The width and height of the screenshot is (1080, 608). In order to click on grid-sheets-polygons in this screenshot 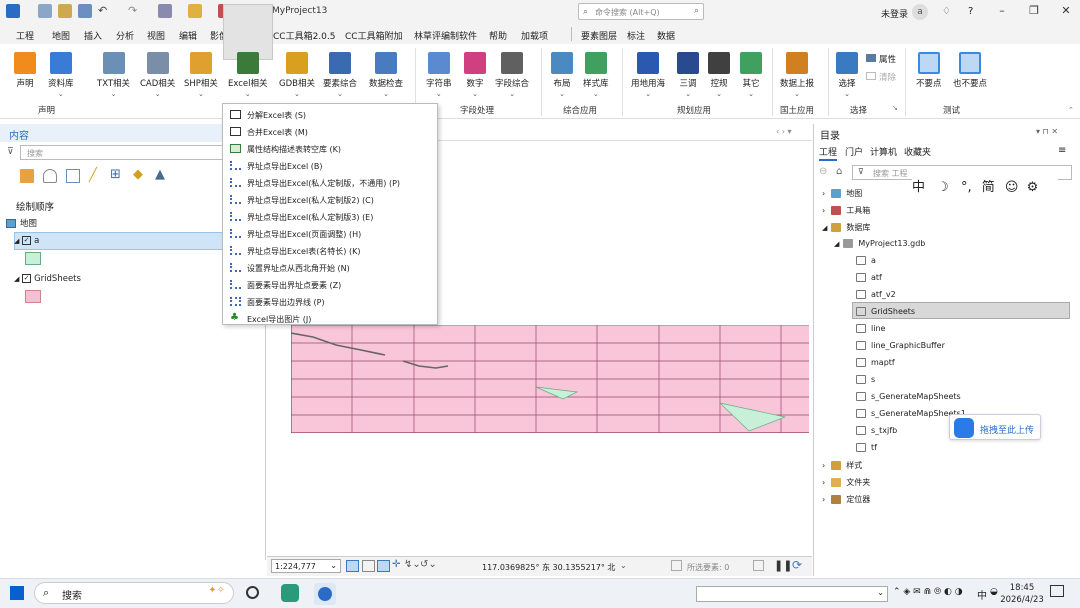, I will do `click(550, 379)`.